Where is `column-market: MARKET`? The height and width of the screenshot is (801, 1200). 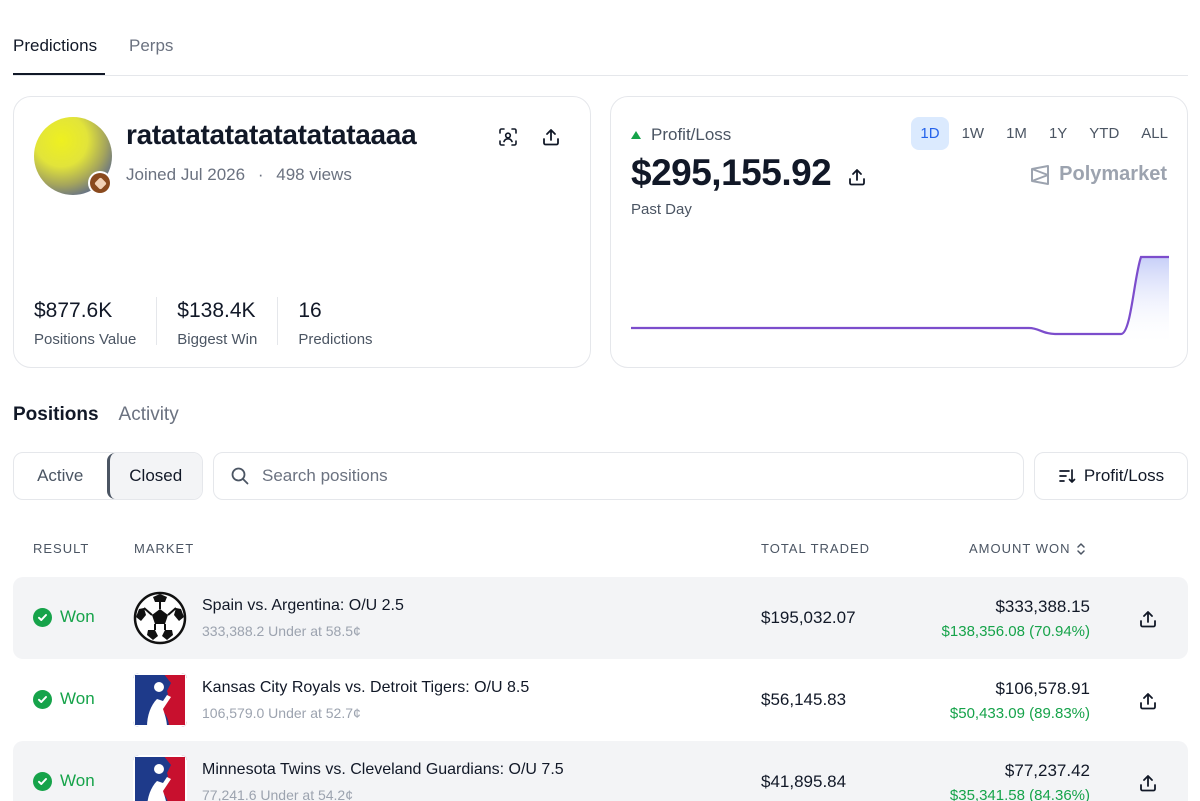
column-market: MARKET is located at coordinates (164, 548).